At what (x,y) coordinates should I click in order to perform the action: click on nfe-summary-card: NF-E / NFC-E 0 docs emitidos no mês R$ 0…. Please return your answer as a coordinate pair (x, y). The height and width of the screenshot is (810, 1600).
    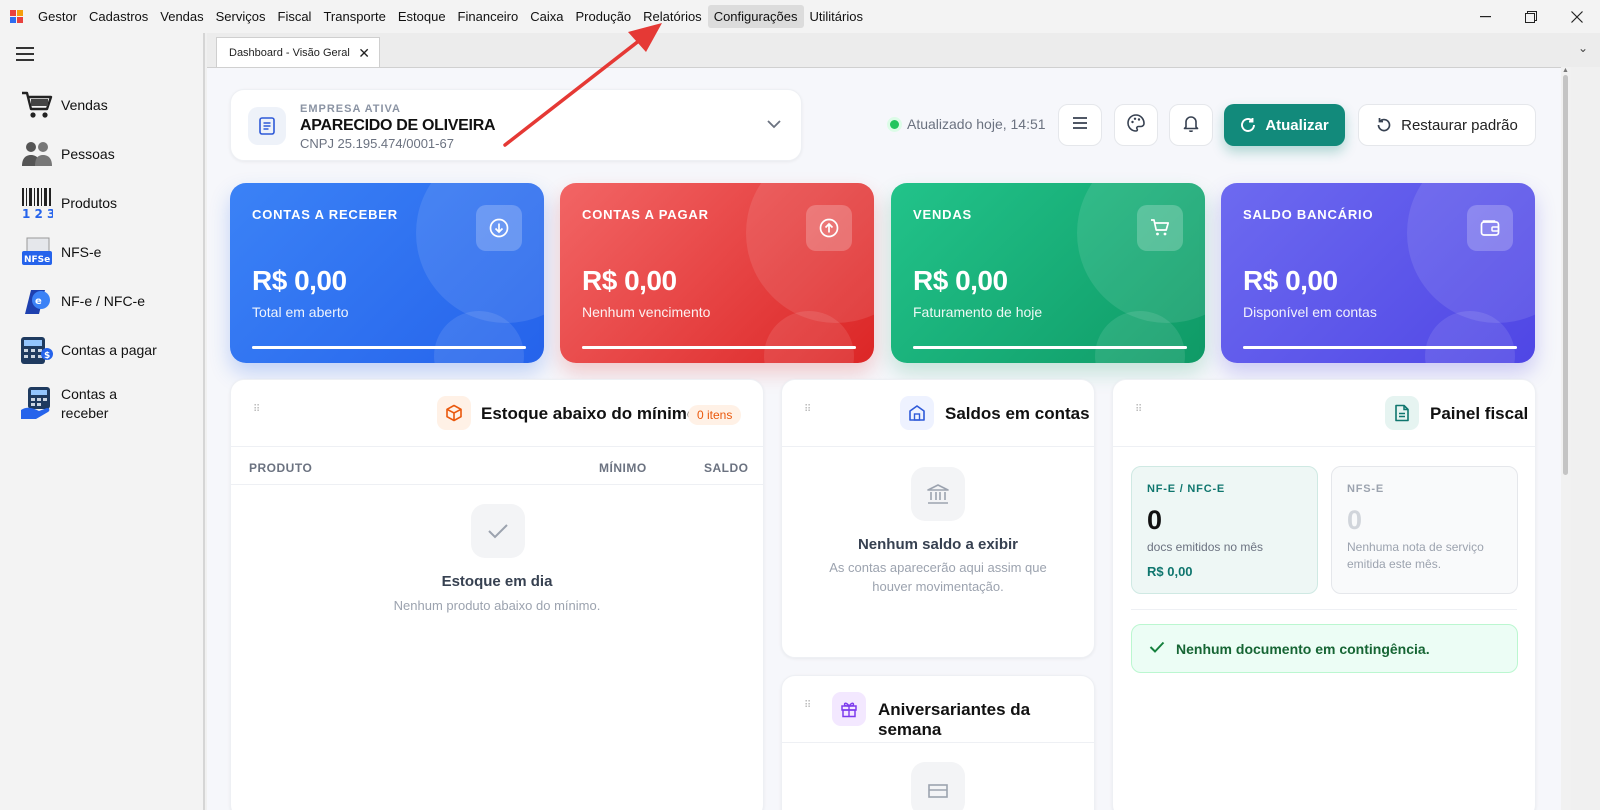
    Looking at the image, I should click on (1224, 530).